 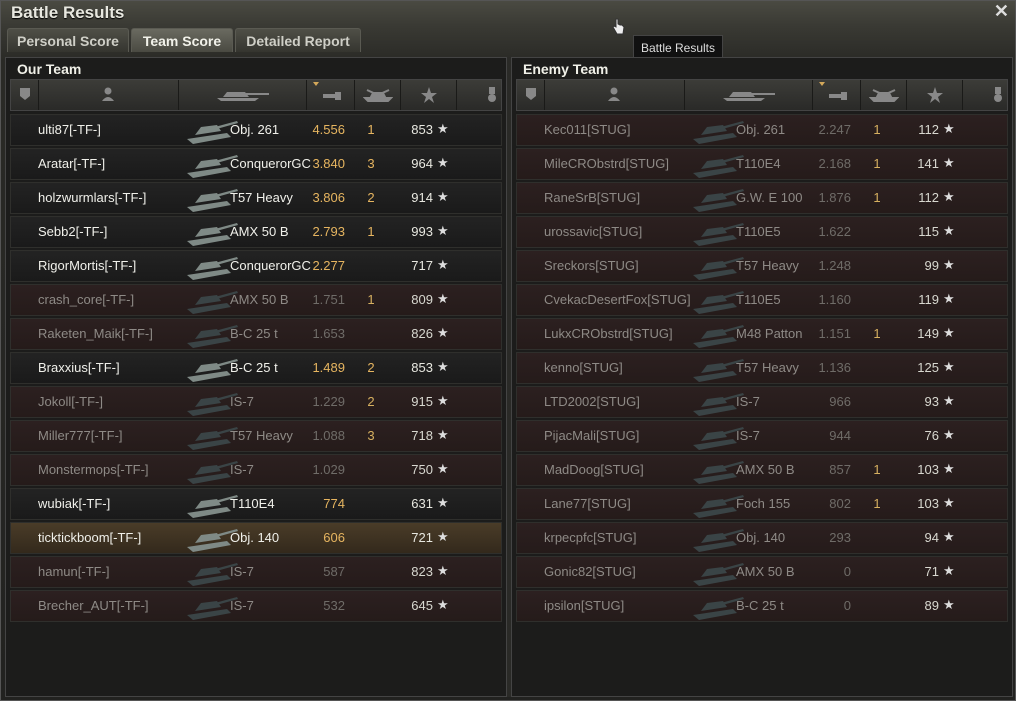 I want to click on player-name: wubiak[-TF-], so click(x=74, y=503).